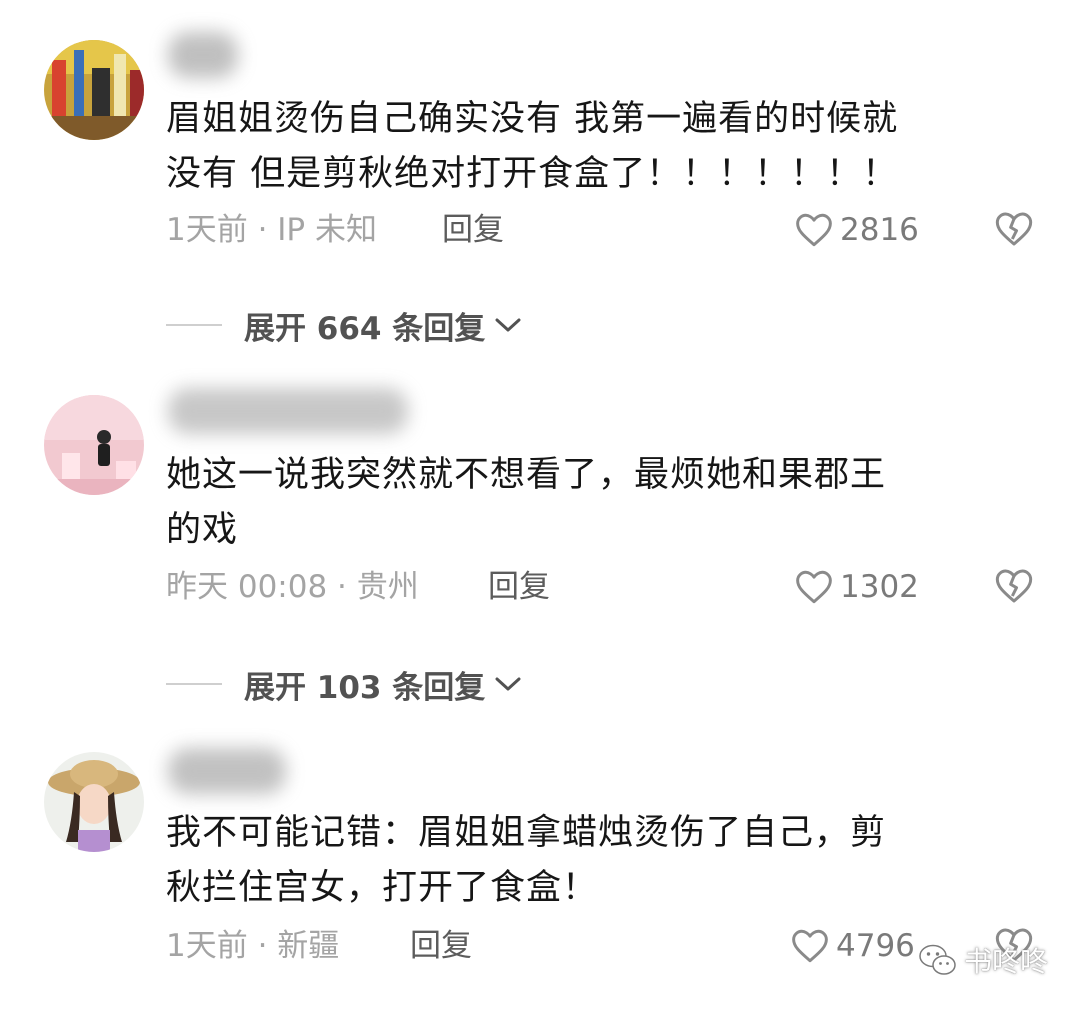 The height and width of the screenshot is (1010, 1080). I want to click on like-count: 2816, so click(879, 230).